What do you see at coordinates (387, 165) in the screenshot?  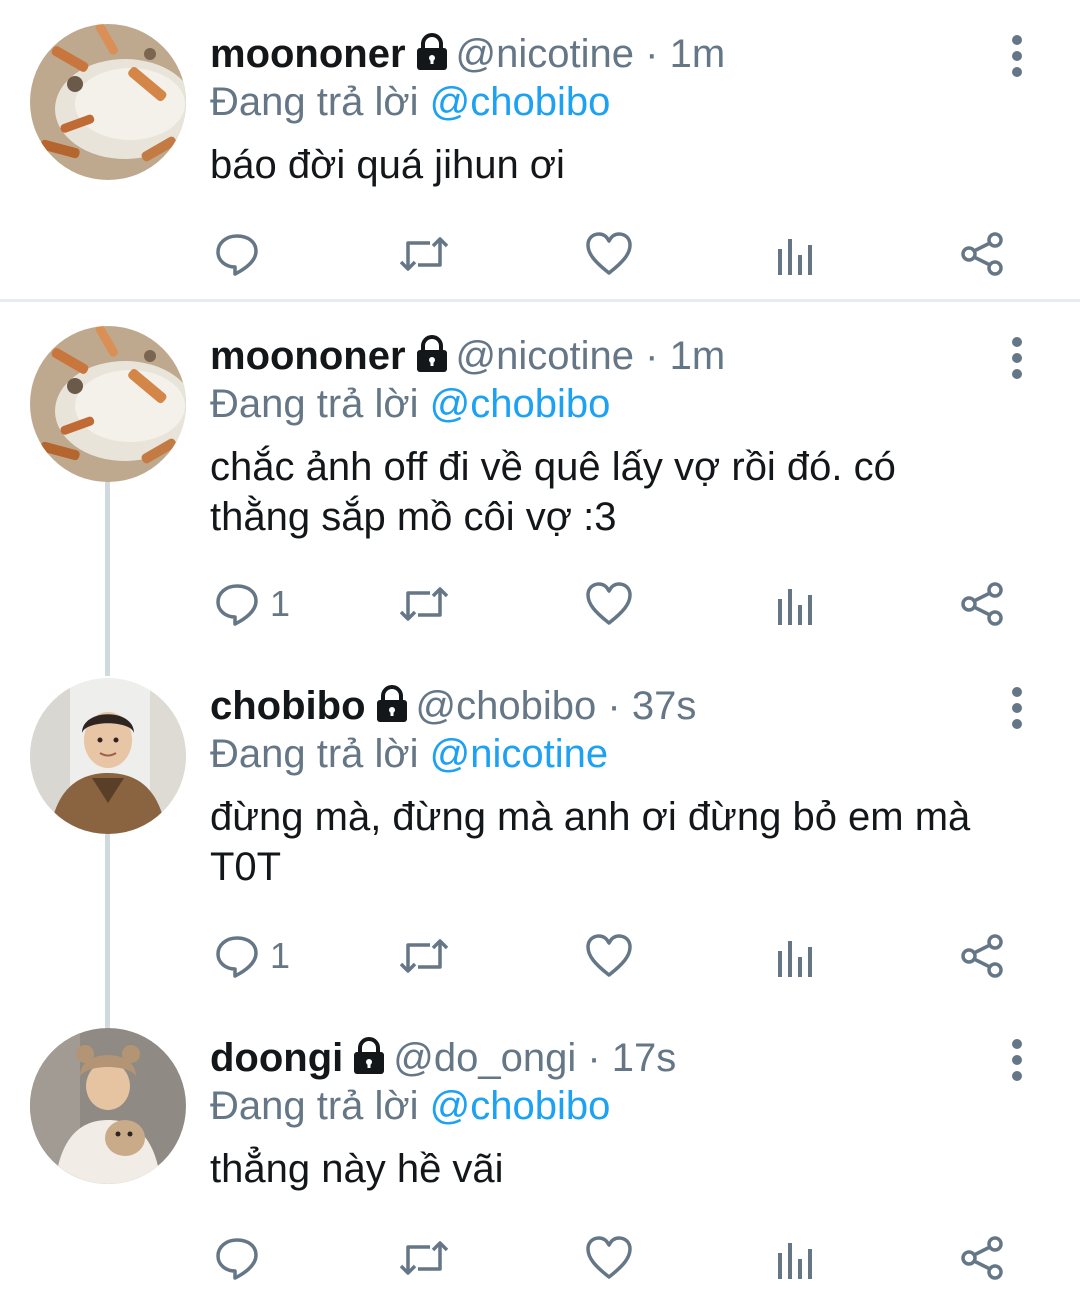 I see `tweet-line: báo đời quá jihun ơi` at bounding box center [387, 165].